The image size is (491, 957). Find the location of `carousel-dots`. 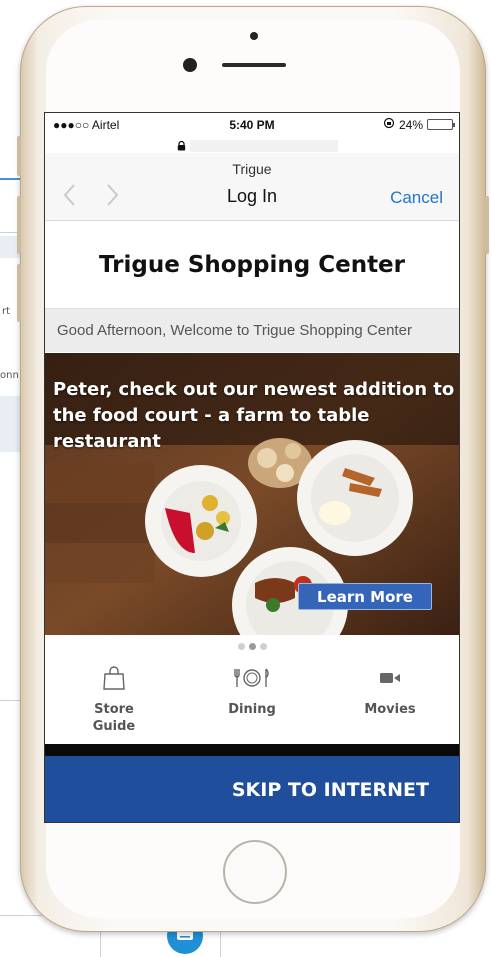

carousel-dots is located at coordinates (252, 646).